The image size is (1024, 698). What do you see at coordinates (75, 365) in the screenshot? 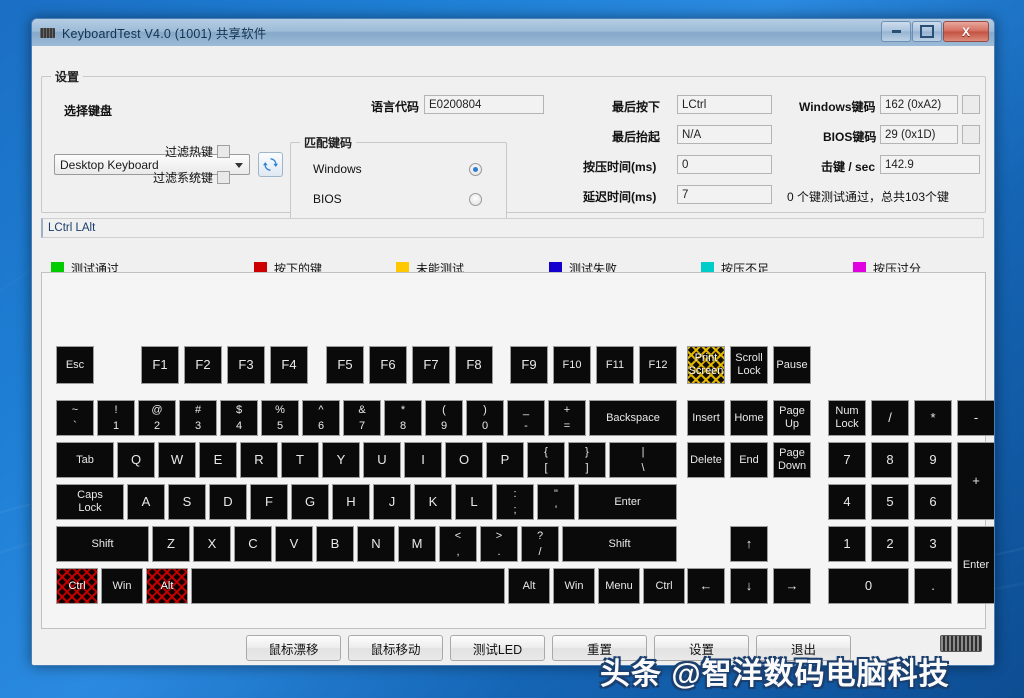
I see `key-esc: Esc` at bounding box center [75, 365].